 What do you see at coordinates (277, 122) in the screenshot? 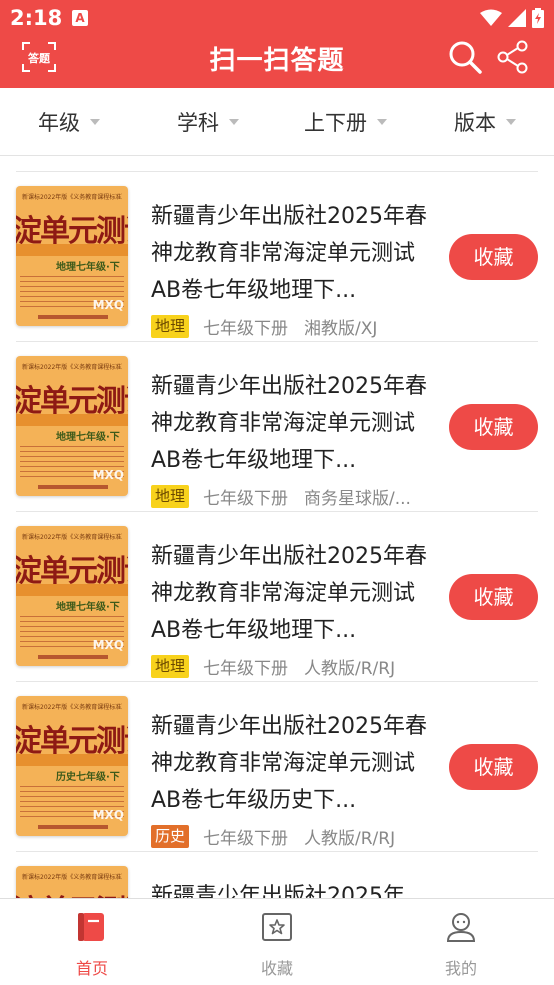
I see `filter-bar: 年级 学科 上下册 版本` at bounding box center [277, 122].